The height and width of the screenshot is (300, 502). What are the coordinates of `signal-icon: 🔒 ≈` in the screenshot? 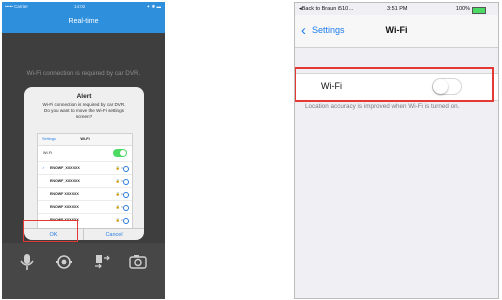 It's located at (119, 220).